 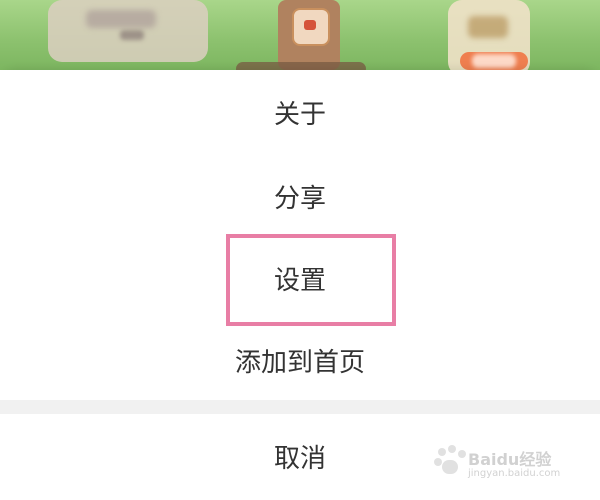 I want to click on paw-icon, so click(x=449, y=461).